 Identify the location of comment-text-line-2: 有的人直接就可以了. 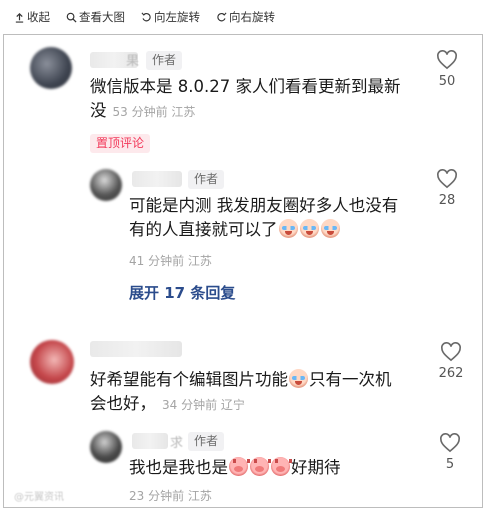
(279, 230).